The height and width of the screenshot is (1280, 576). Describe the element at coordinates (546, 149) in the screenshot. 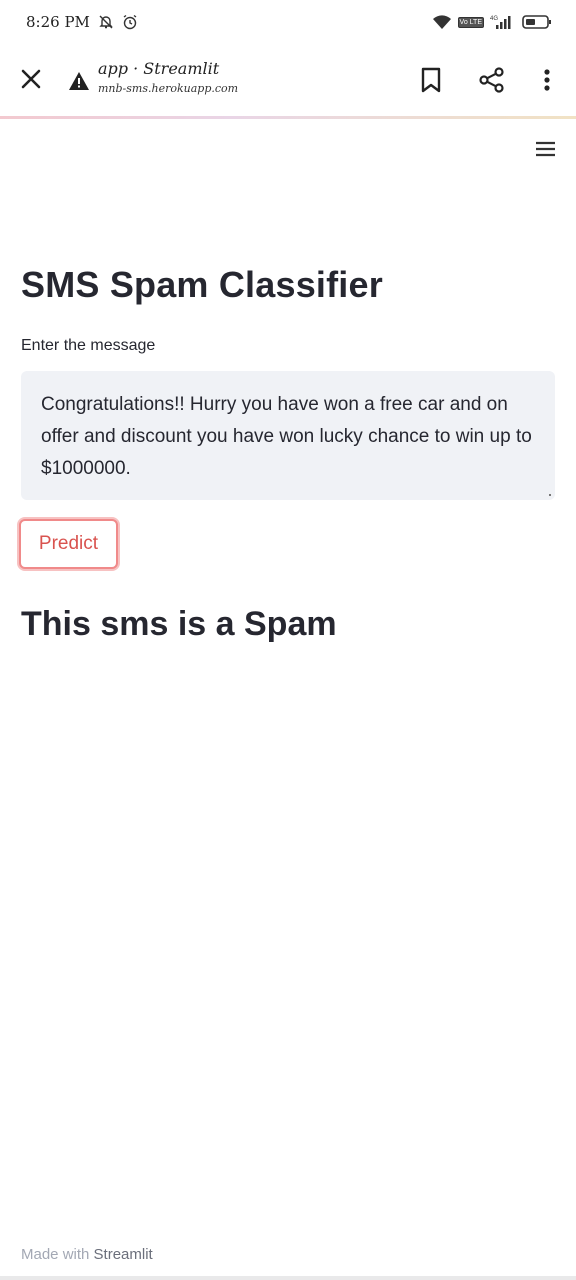

I see `hamburger-menu-icon` at that location.